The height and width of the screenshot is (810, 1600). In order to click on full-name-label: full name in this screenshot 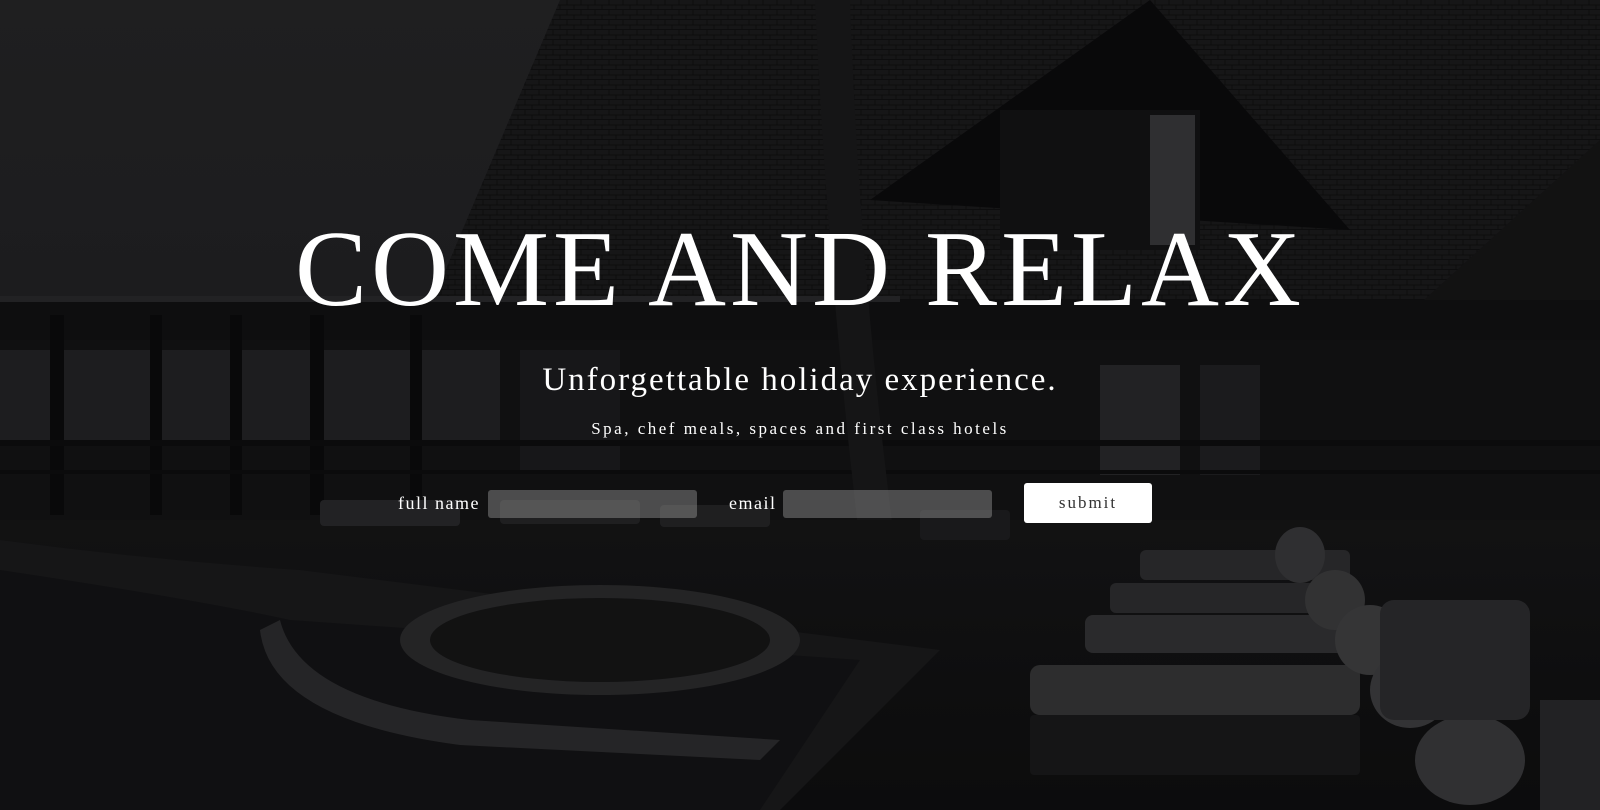, I will do `click(439, 503)`.